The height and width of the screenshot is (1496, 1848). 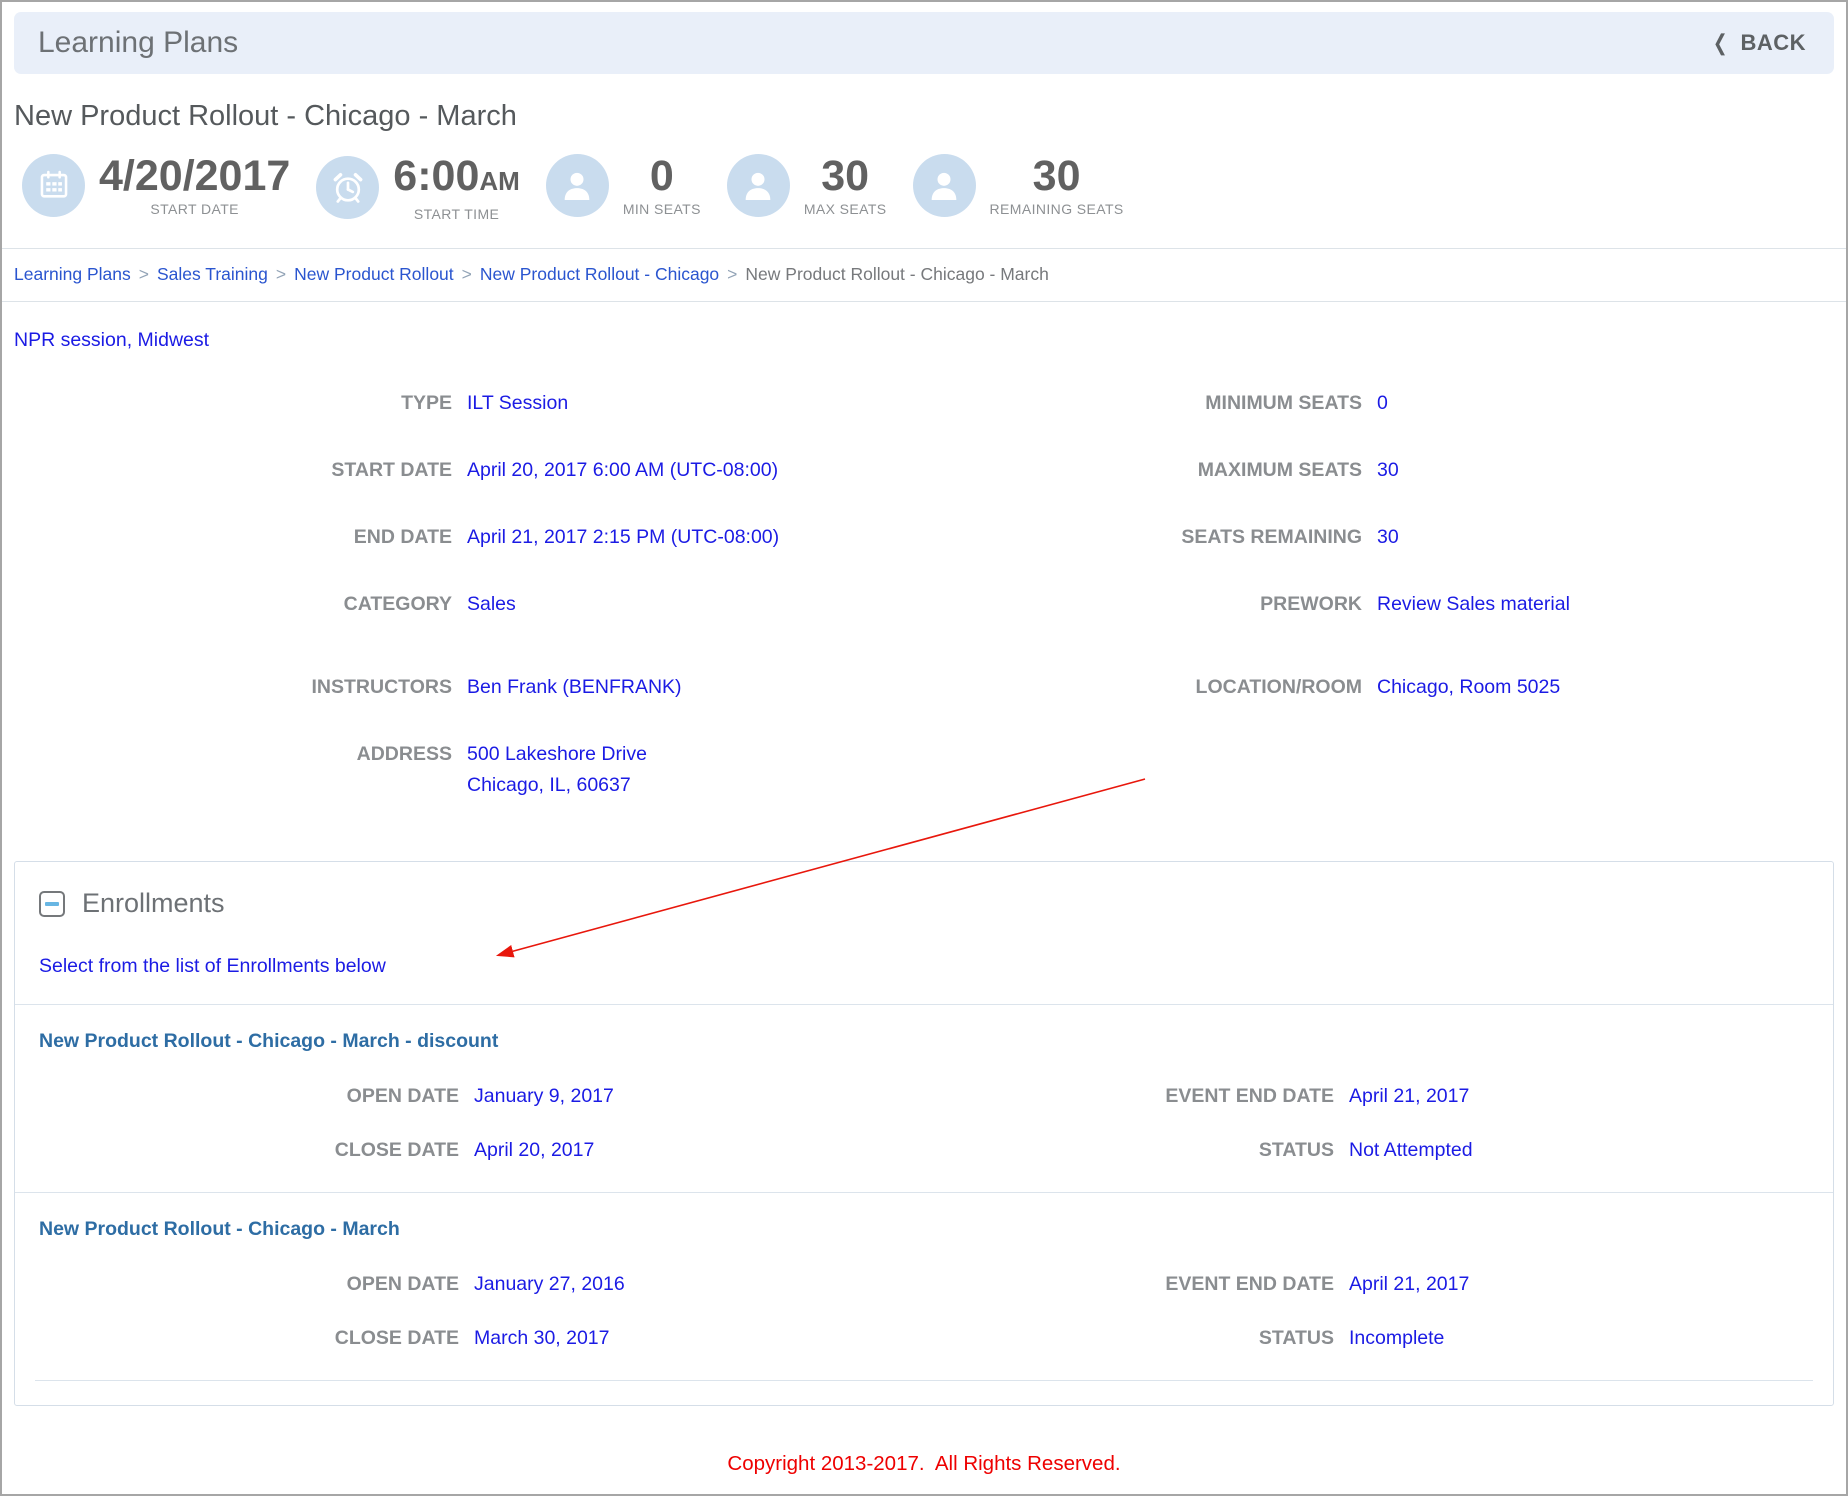 What do you see at coordinates (924, 43) in the screenshot?
I see `header-bar: Learning Plans ❮ BACK` at bounding box center [924, 43].